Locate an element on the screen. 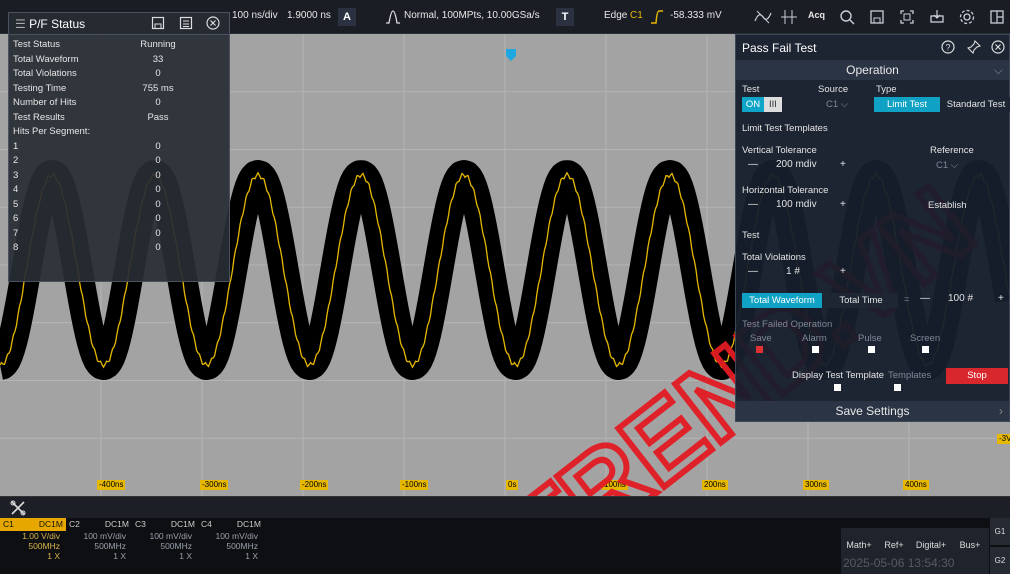 The image size is (1010, 574). fail-pulse-checkbox is located at coordinates (871, 349).